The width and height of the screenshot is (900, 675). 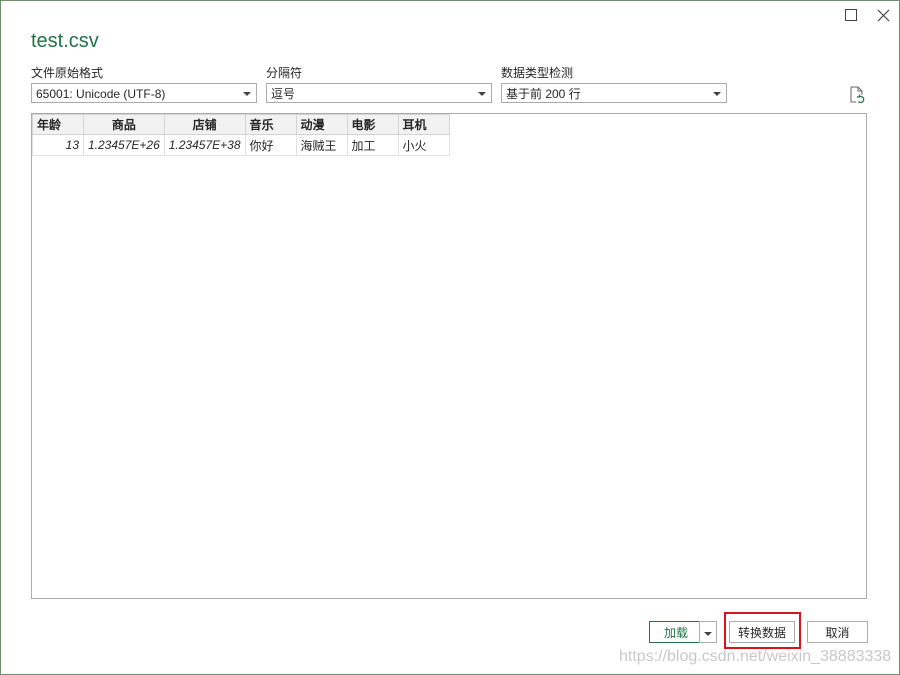 I want to click on type-detection-label: 数据类型检测, so click(x=537, y=73).